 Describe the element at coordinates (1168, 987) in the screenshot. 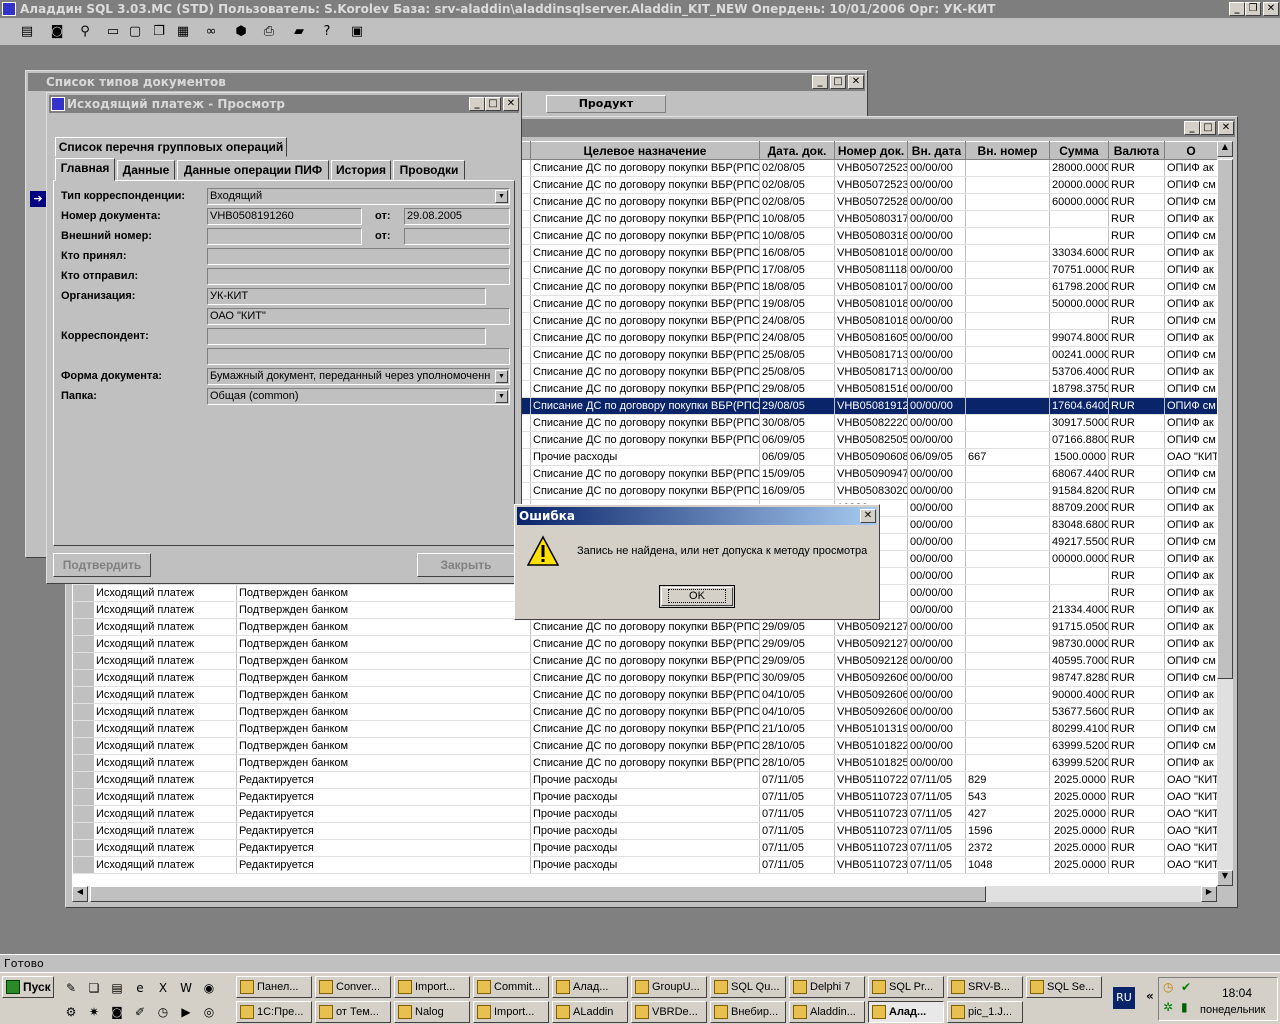

I see `clock-tray-icon: ◷` at that location.